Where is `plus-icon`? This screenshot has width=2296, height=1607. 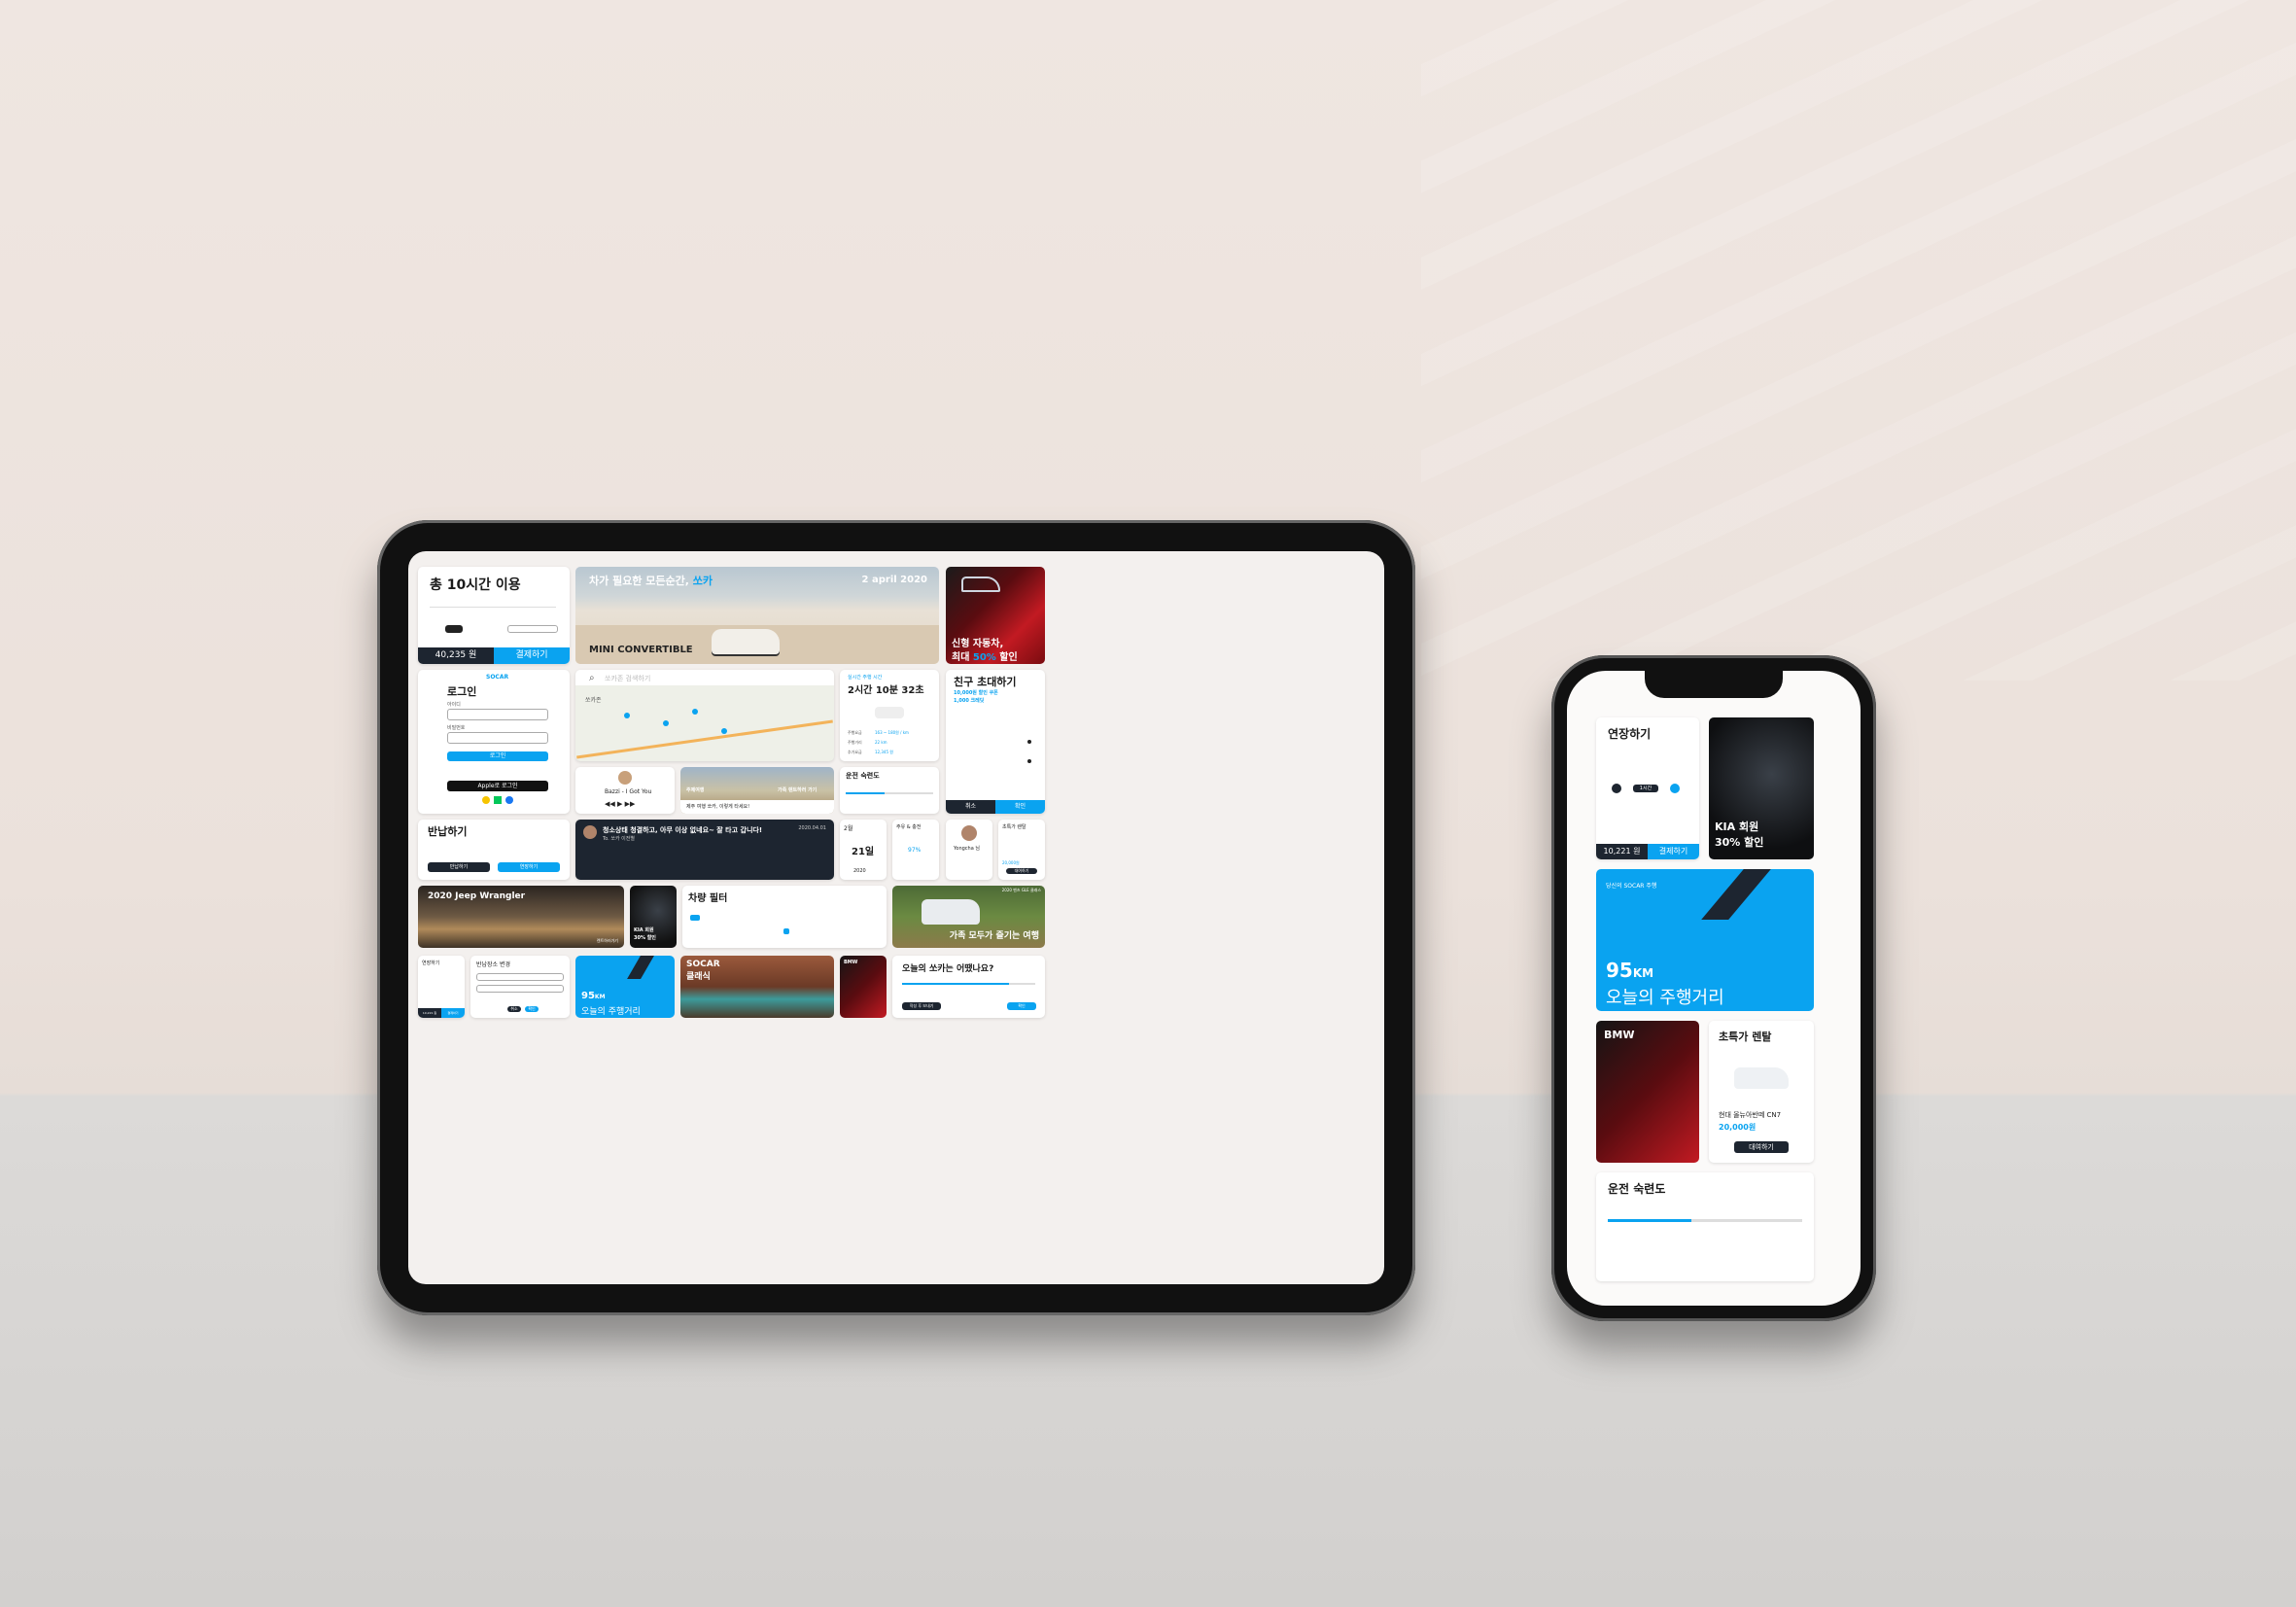
plus-icon is located at coordinates (1675, 788).